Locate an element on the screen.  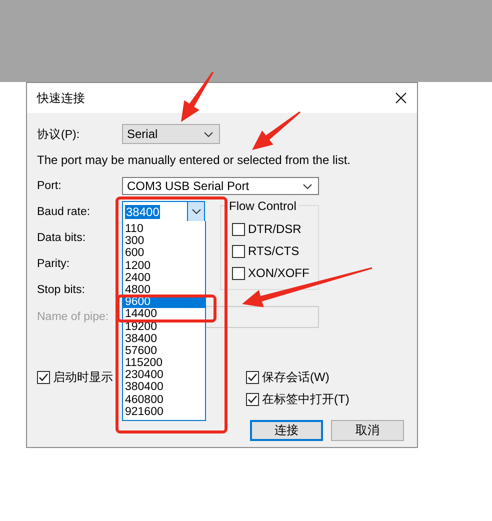
port-dropdown: COM3 USB Serial Port is located at coordinates (220, 186).